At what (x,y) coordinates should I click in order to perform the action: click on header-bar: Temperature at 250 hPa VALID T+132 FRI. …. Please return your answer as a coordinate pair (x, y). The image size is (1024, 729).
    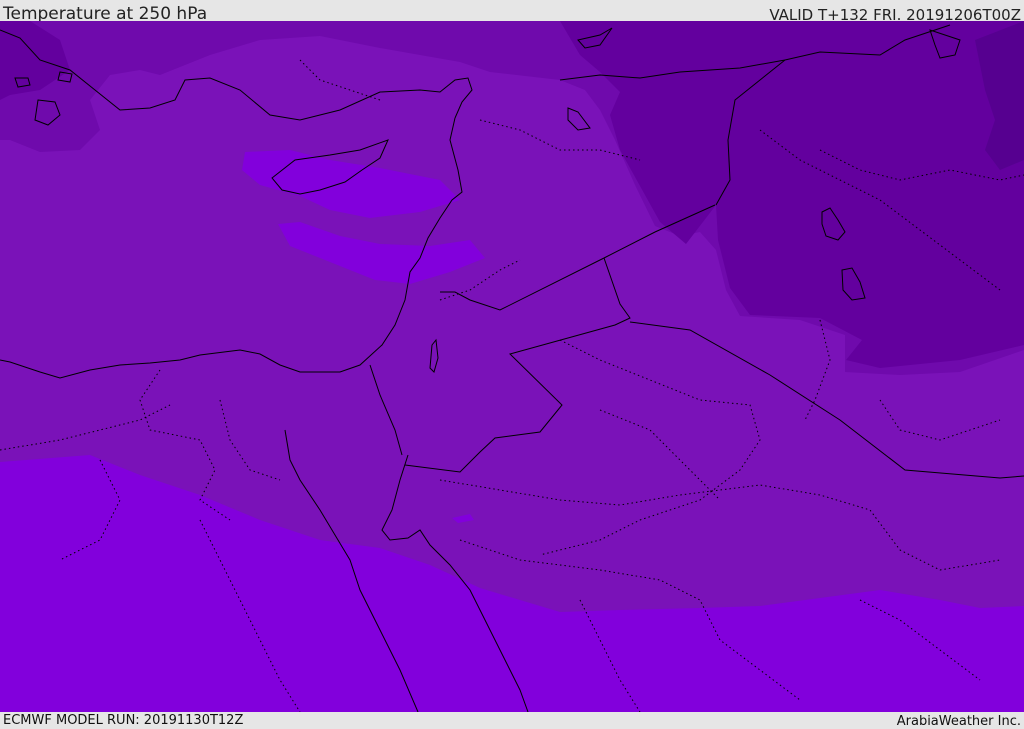
    Looking at the image, I should click on (512, 12).